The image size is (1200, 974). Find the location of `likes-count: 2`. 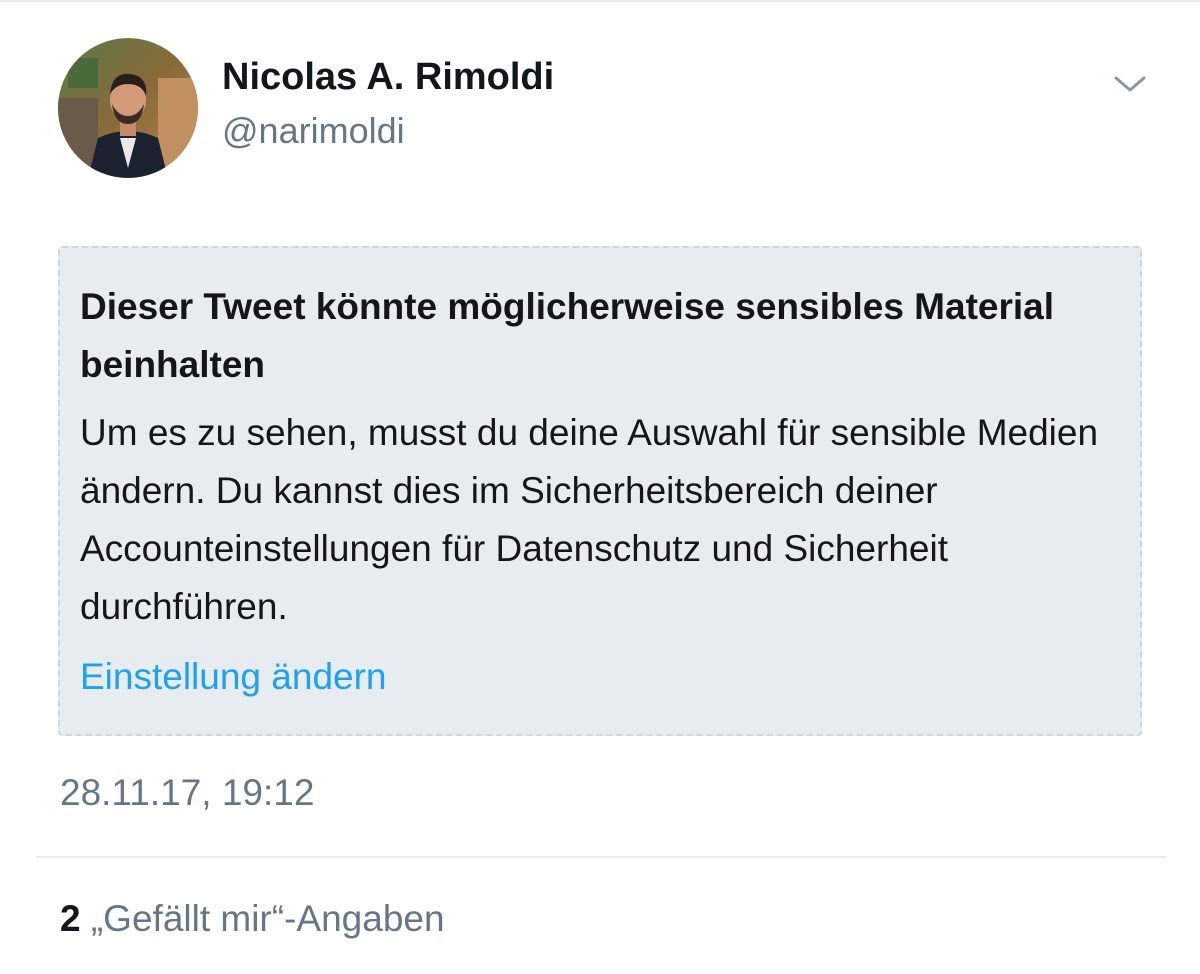

likes-count: 2 is located at coordinates (70, 918).